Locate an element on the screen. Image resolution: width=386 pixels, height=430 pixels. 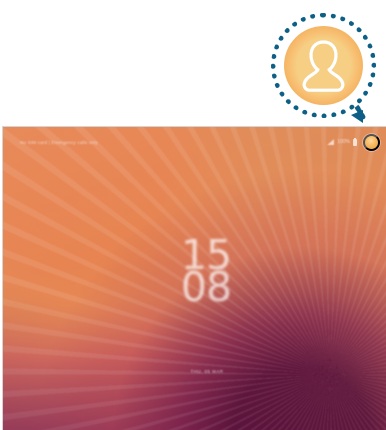
profile-avatar-icon is located at coordinates (323, 65).